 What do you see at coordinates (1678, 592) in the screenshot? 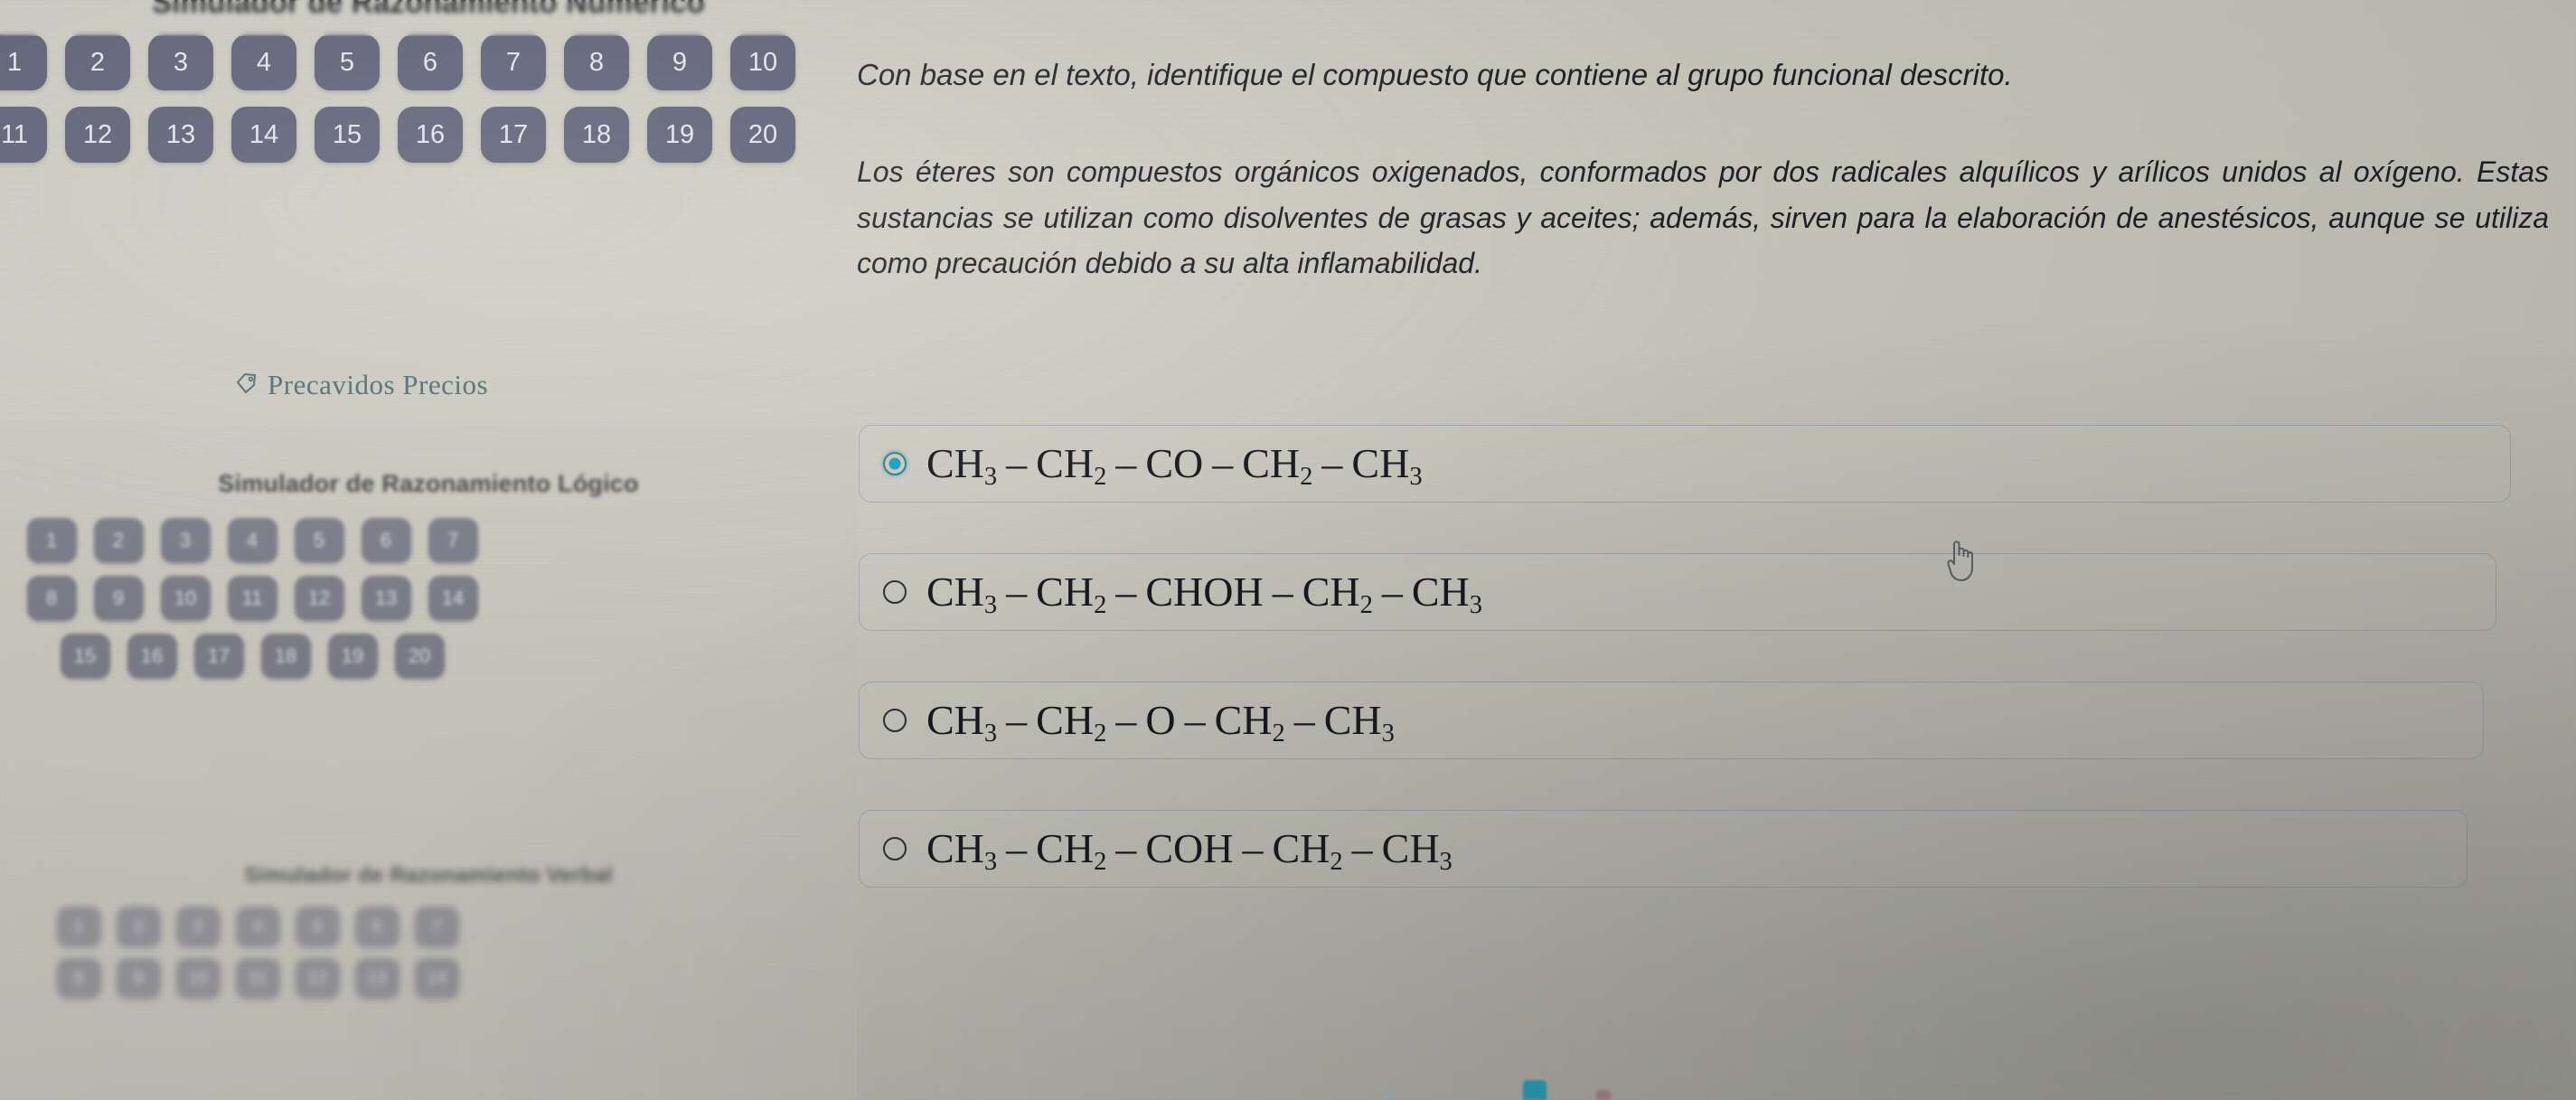
I see `answer-option-b: CH3– CH2– CHOH – CH2– CH3` at bounding box center [1678, 592].